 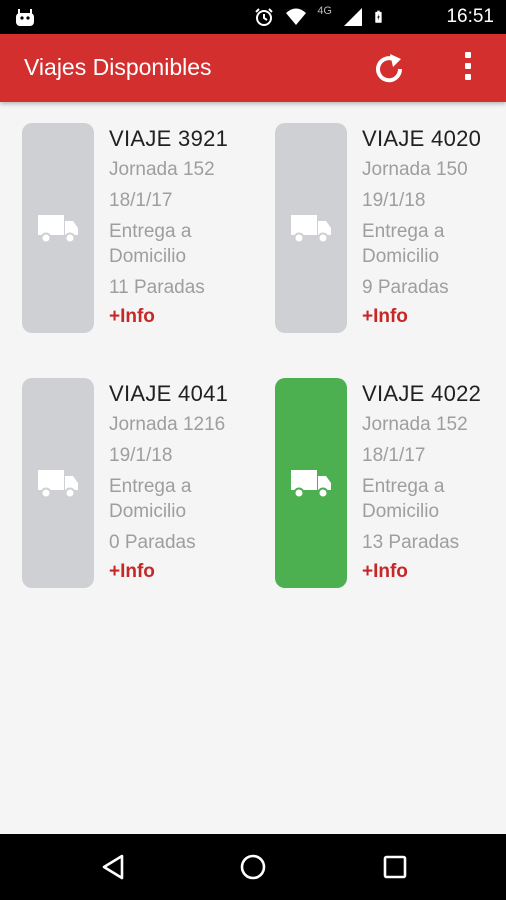 I want to click on trip-stops: 0 Paradas, so click(x=152, y=542).